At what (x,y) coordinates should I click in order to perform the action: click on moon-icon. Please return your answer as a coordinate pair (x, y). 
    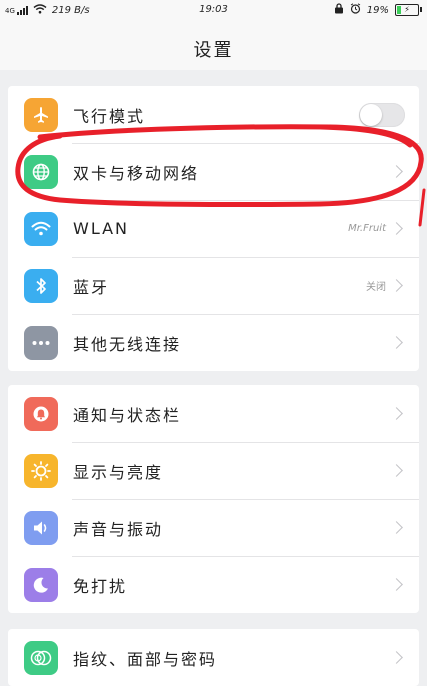
    Looking at the image, I should click on (41, 584).